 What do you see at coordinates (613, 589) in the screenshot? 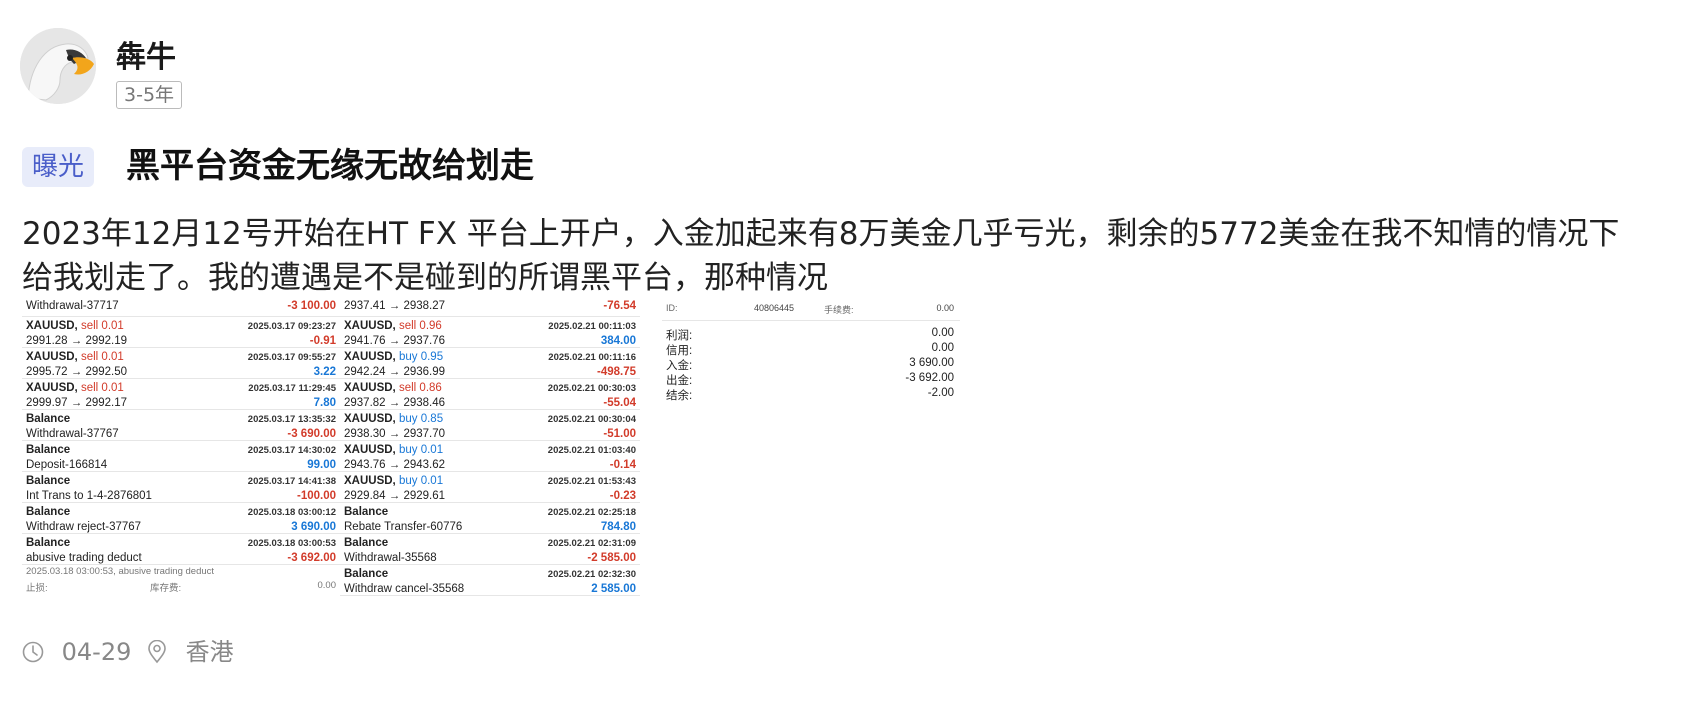
I see `record-value: 2 585.00` at bounding box center [613, 589].